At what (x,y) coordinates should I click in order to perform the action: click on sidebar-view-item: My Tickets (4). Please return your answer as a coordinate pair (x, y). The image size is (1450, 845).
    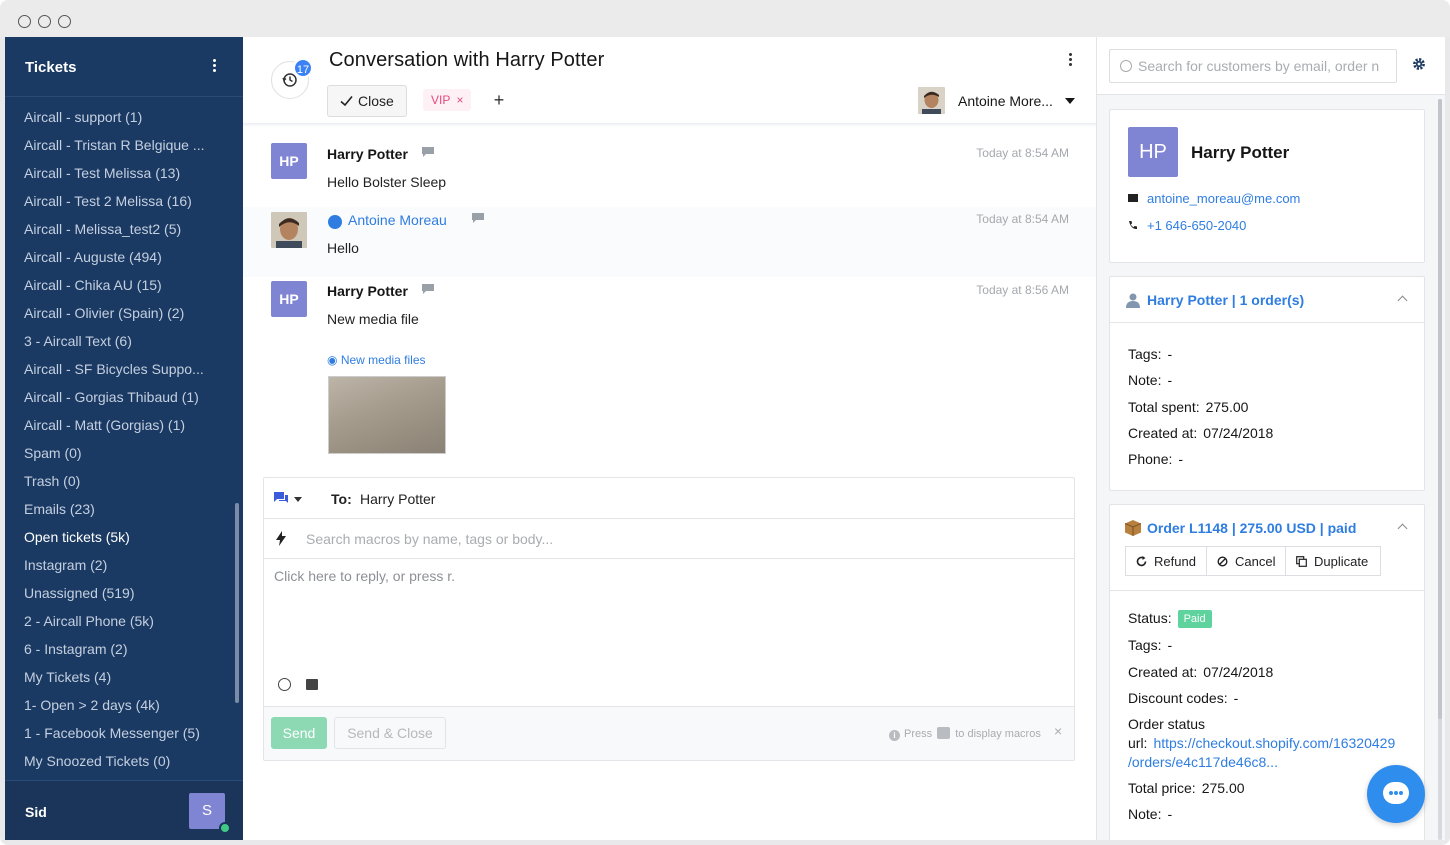
    Looking at the image, I should click on (112, 677).